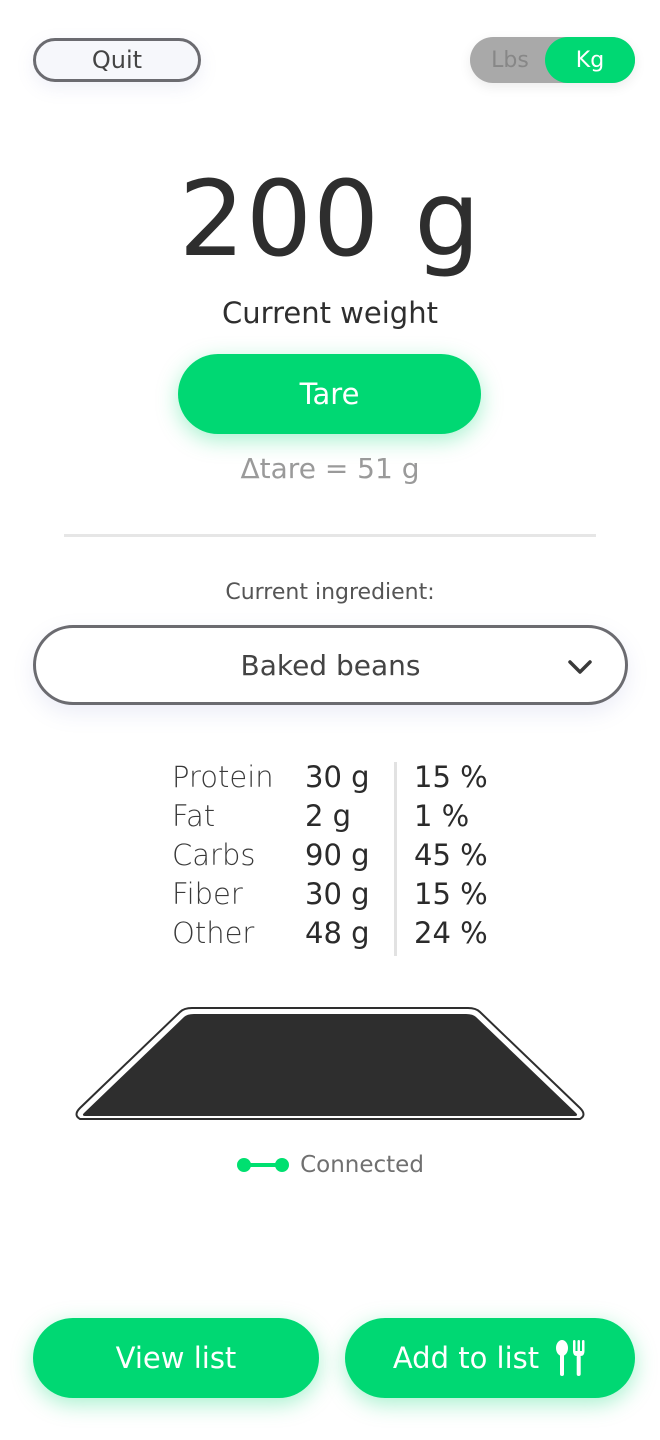 Image resolution: width=660 pixels, height=1440 pixels. I want to click on status-text: Connected, so click(362, 1165).